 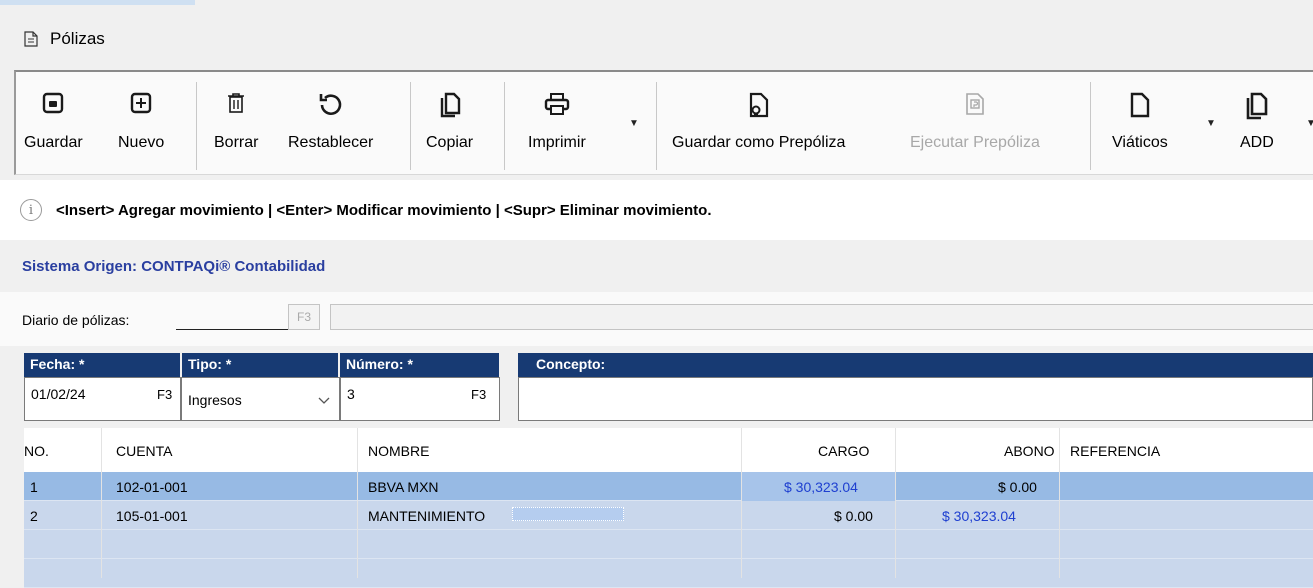 What do you see at coordinates (1309, 123) in the screenshot?
I see `add-dropdown-icon: ▼` at bounding box center [1309, 123].